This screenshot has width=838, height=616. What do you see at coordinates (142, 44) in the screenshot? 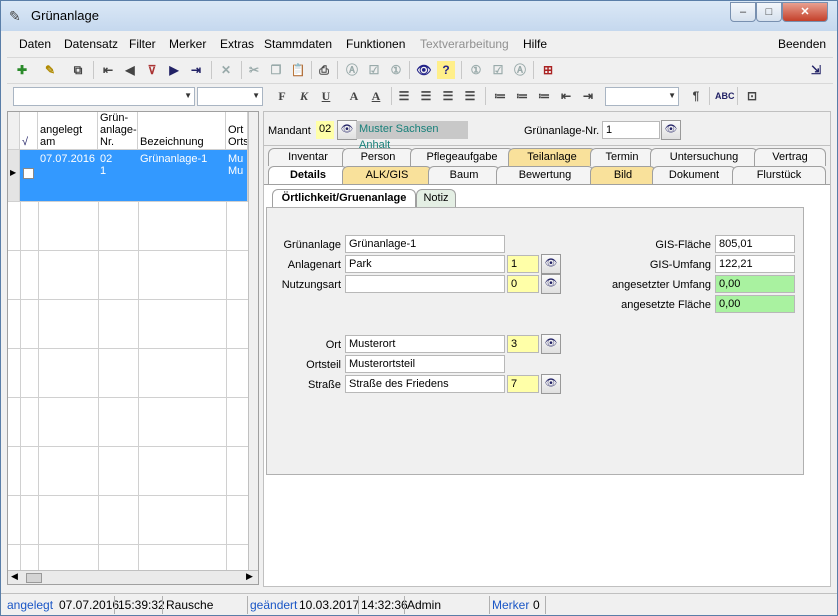
I see `menu-filter: Filter` at bounding box center [142, 44].